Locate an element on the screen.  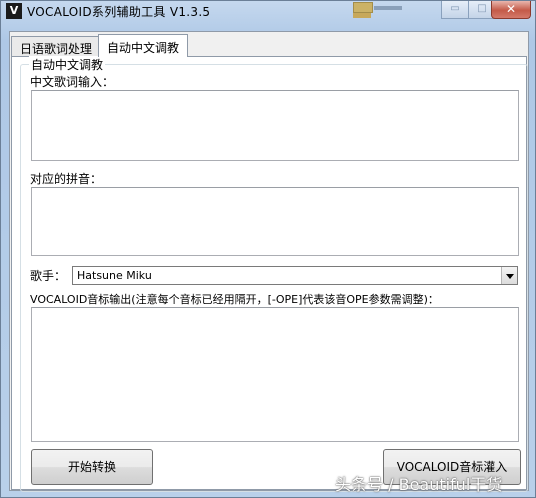
minimize-button: ▭ is located at coordinates (455, 10).